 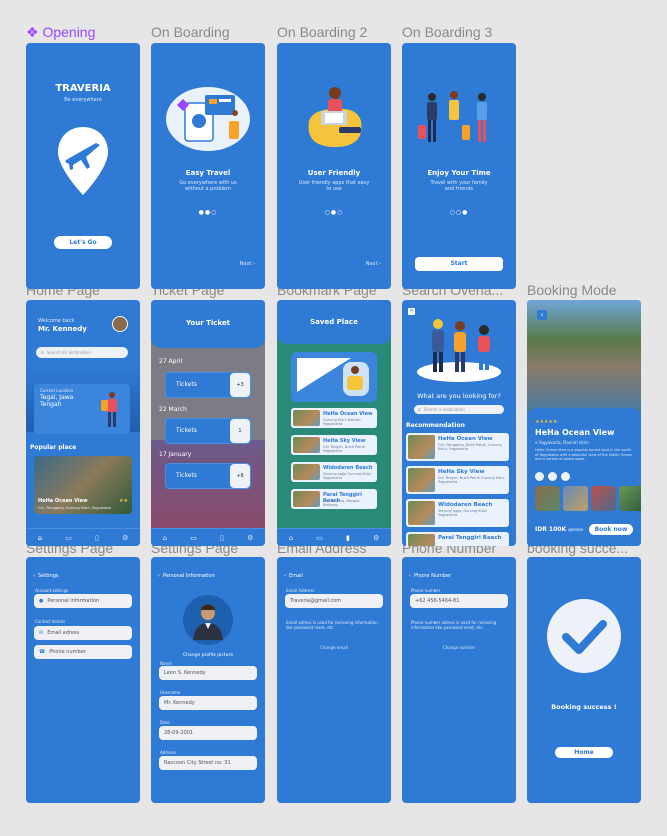 What do you see at coordinates (306, 445) in the screenshot?
I see `place-thumbnail` at bounding box center [306, 445].